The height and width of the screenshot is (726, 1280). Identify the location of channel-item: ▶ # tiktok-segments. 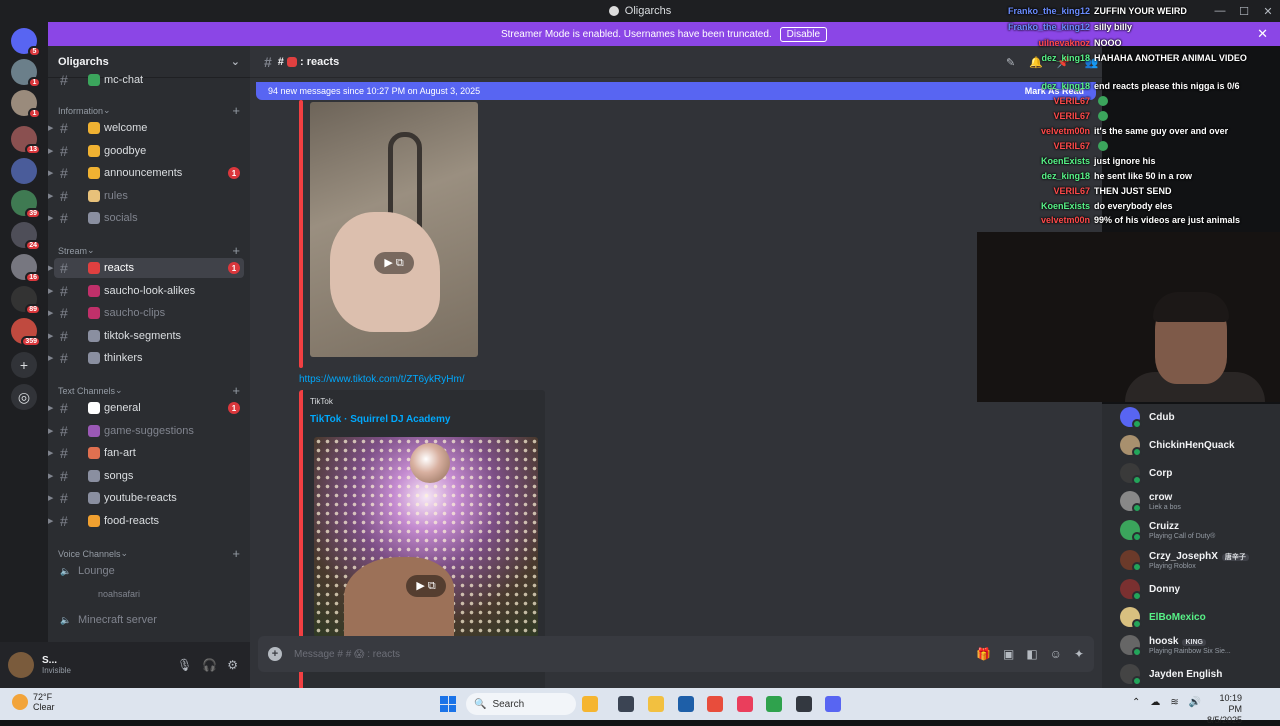
(146, 336).